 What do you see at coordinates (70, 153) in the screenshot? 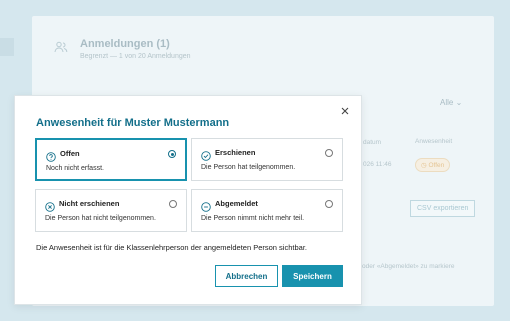
I see `option-label: Offen` at bounding box center [70, 153].